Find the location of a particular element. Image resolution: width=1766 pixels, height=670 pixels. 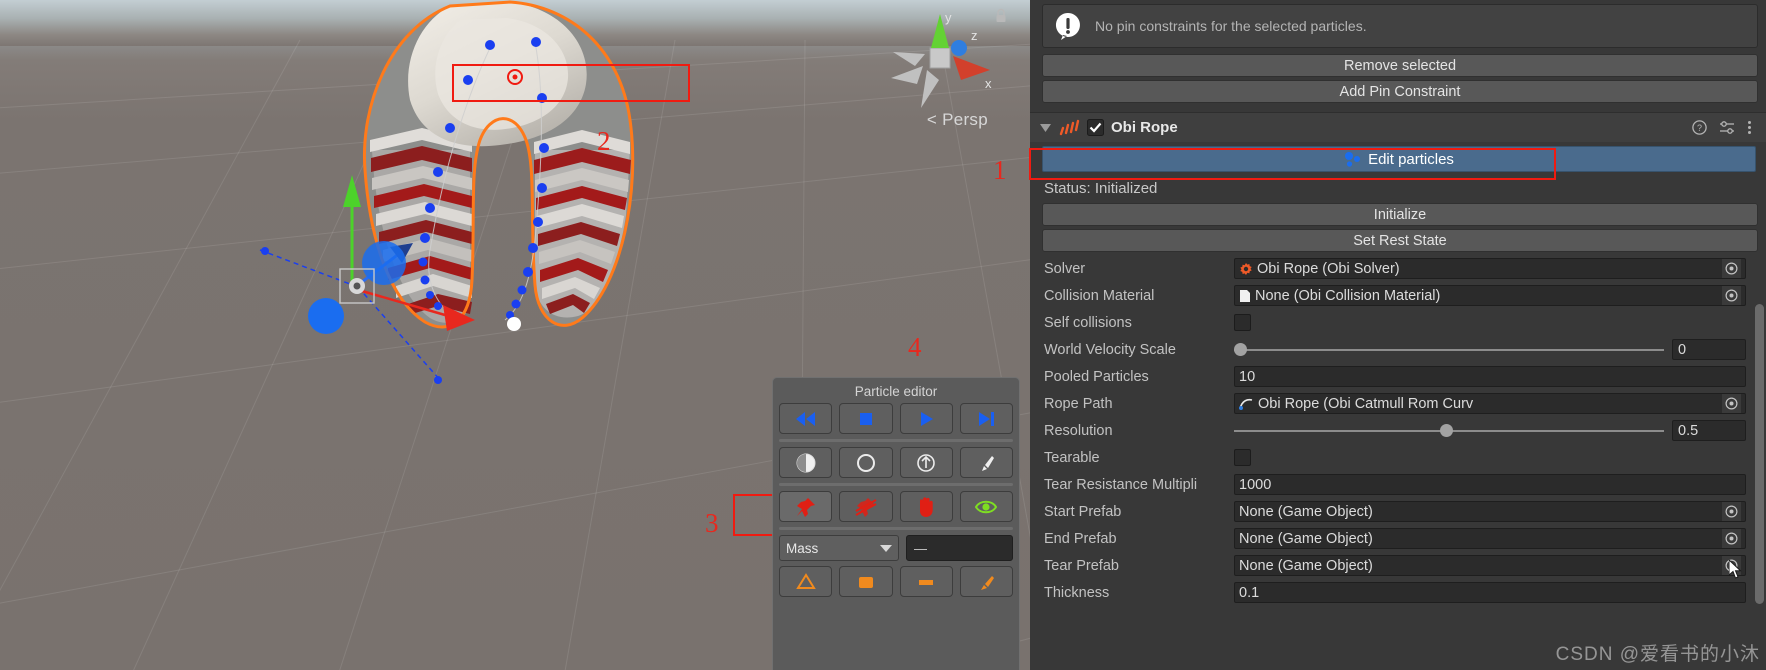

tool-b-button is located at coordinates (866, 581).